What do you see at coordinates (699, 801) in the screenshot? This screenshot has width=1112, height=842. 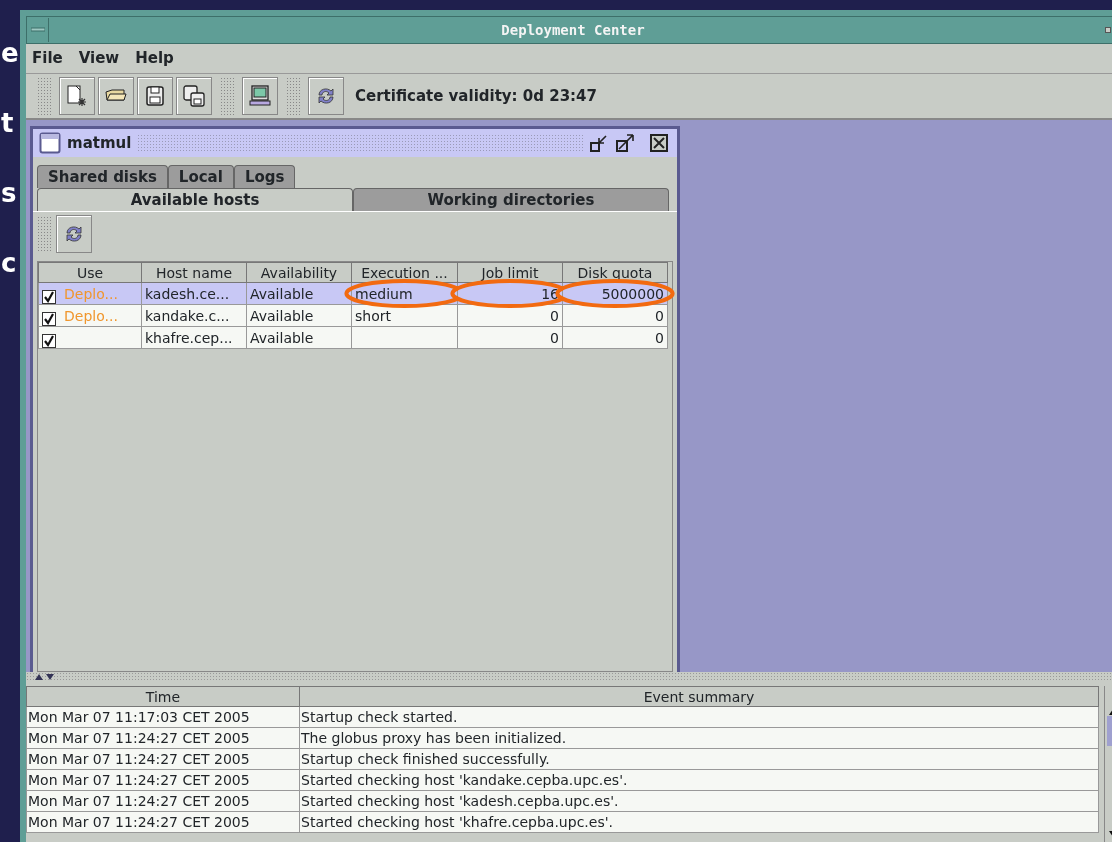 I see `table-cell: Started checking host 'kadesh.cepba.upc.es'.` at bounding box center [699, 801].